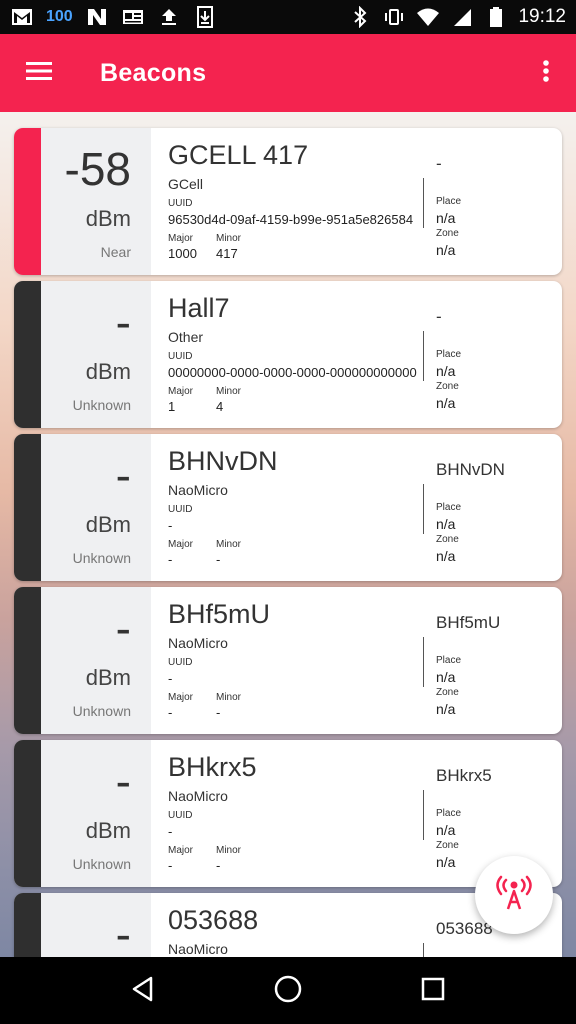  Describe the element at coordinates (288, 73) in the screenshot. I see `app-bar: Beacons` at that location.